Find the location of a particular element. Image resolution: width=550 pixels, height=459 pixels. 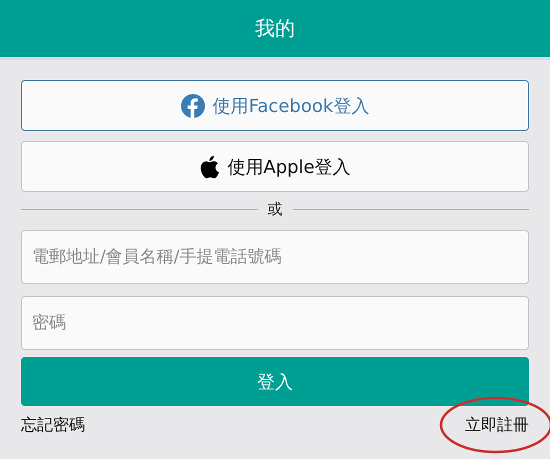

apple-login-button: 使用Apple登入 is located at coordinates (275, 166).